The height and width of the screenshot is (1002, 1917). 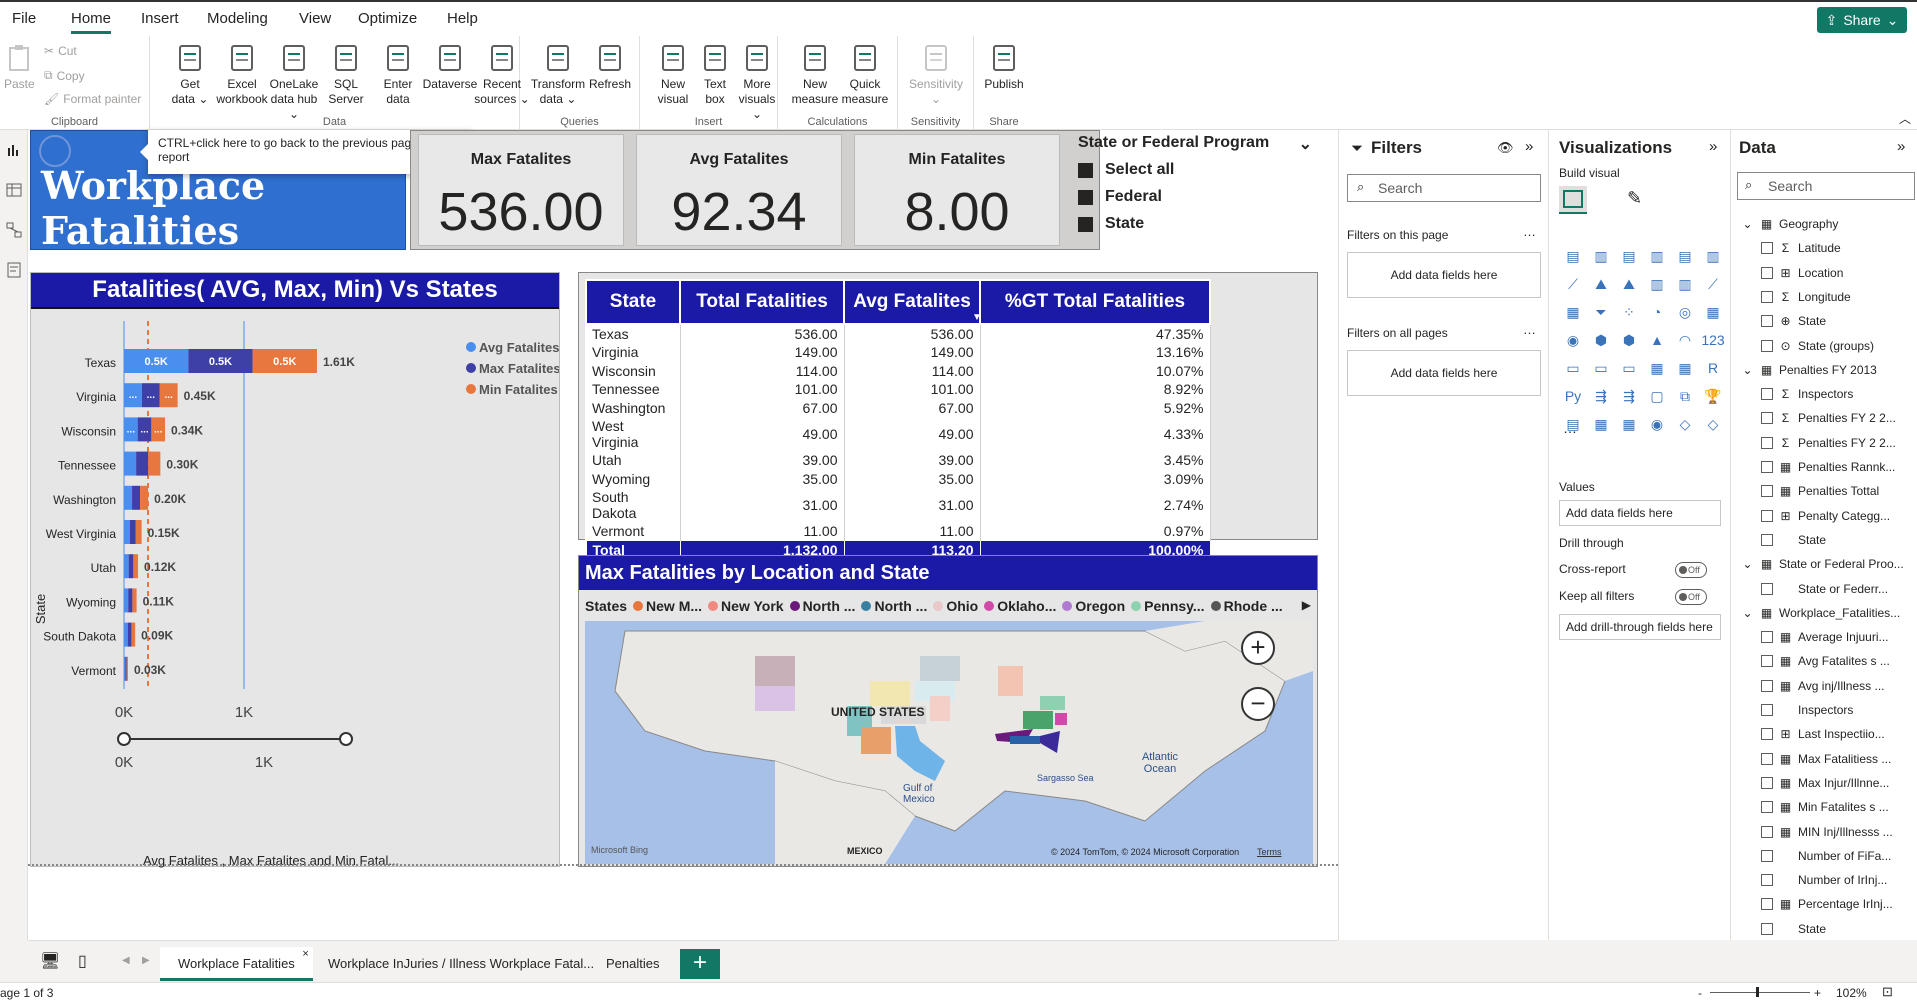 I want to click on build-visual-tab, so click(x=1573, y=200).